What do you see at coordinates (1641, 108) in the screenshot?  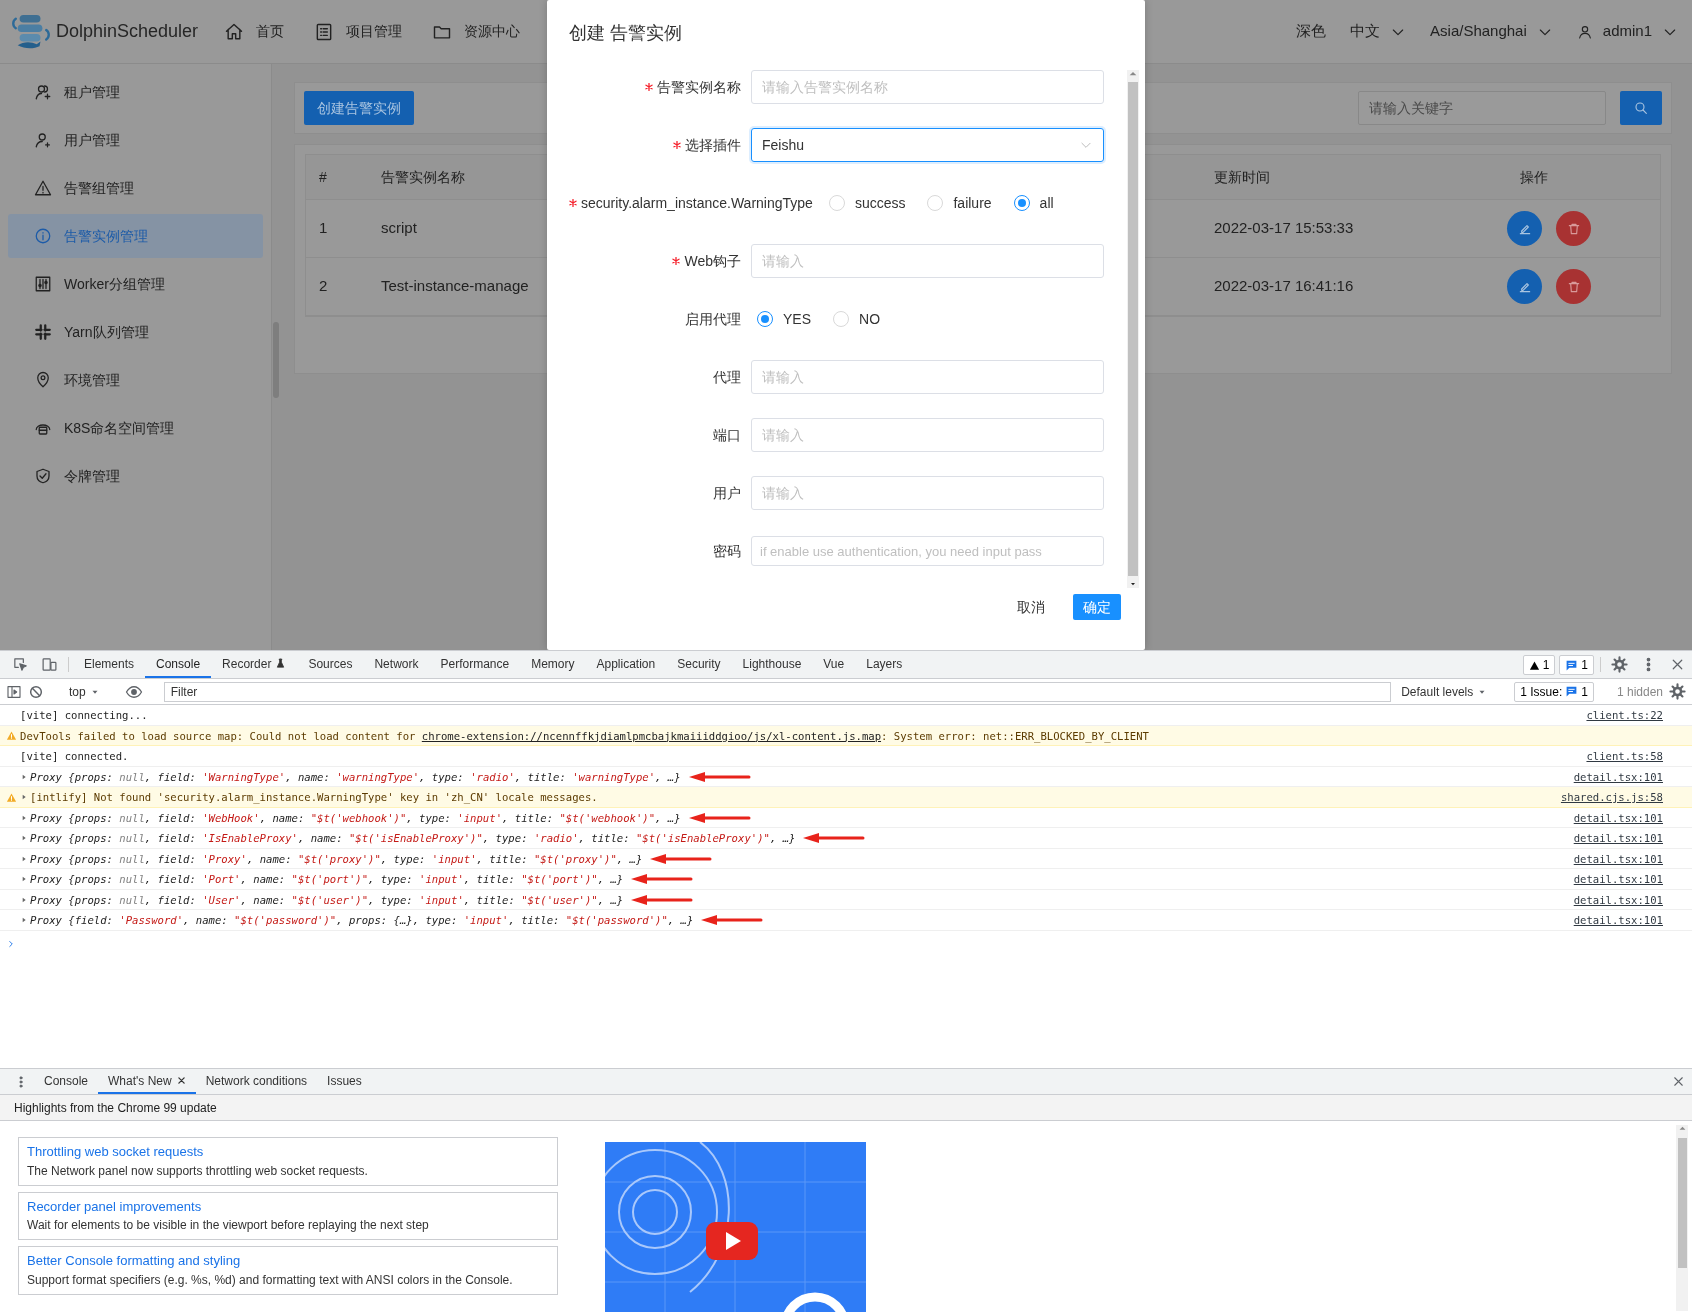 I see `search-button` at bounding box center [1641, 108].